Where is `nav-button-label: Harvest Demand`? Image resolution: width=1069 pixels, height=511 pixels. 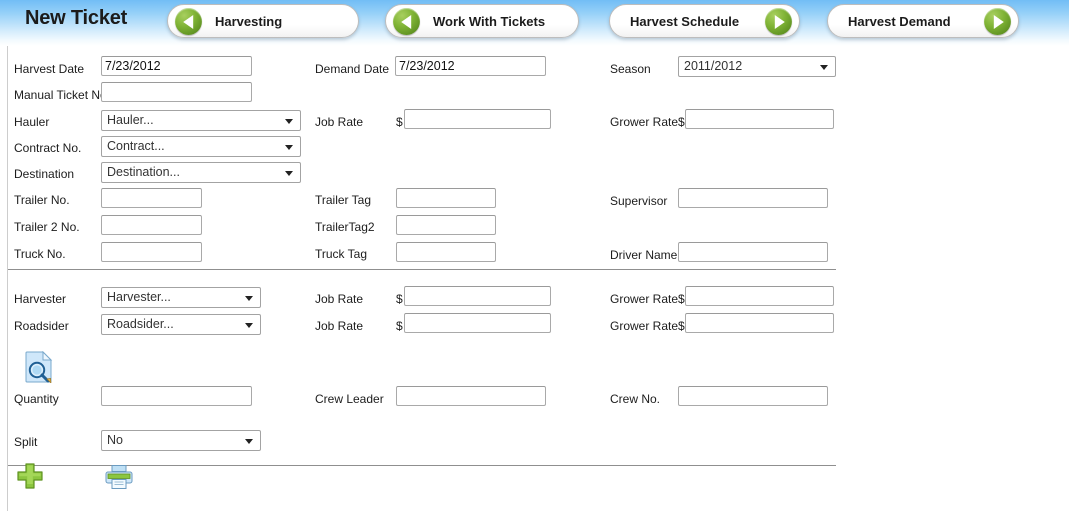
nav-button-label: Harvest Demand is located at coordinates (899, 21).